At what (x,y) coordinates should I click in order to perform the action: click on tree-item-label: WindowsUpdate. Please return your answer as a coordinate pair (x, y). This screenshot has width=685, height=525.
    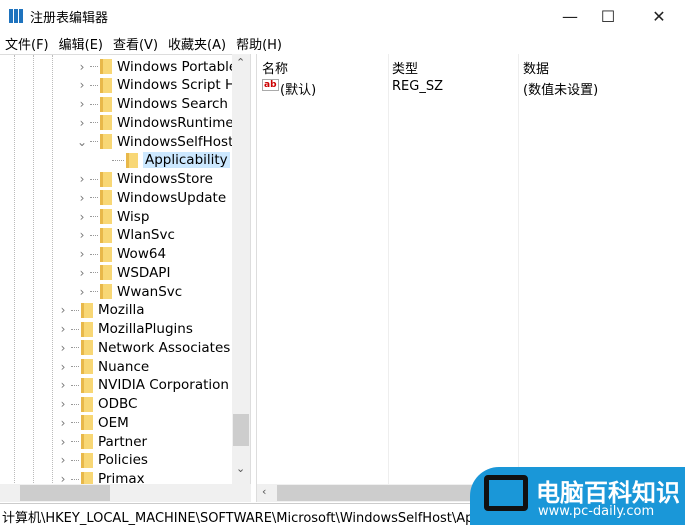
    Looking at the image, I should click on (172, 197).